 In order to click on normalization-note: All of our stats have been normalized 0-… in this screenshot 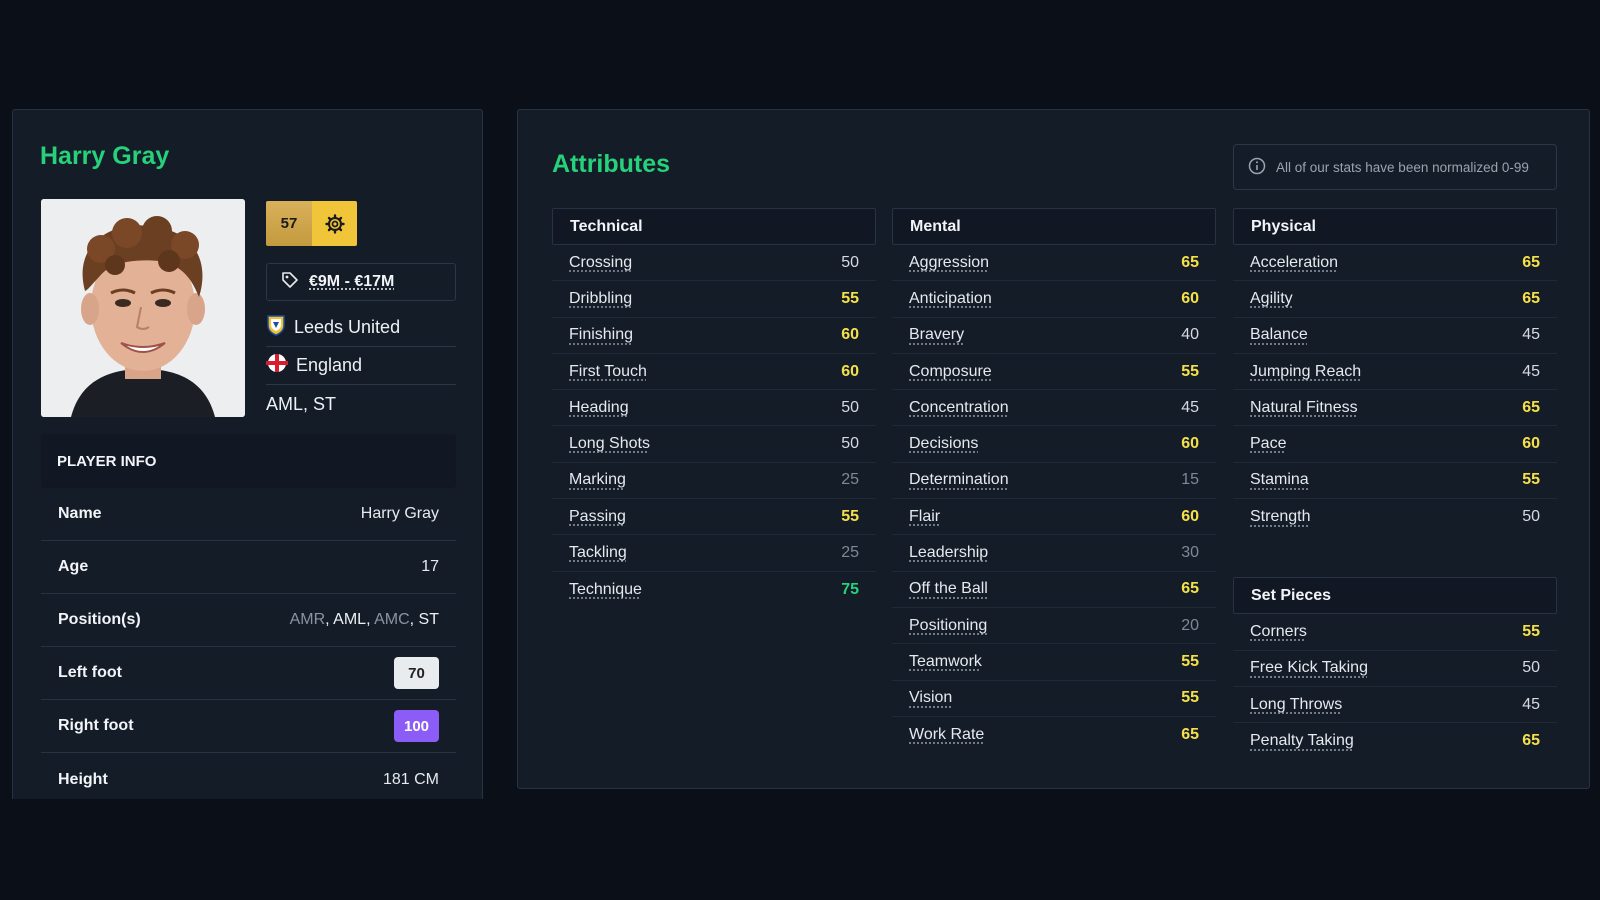, I will do `click(1395, 167)`.